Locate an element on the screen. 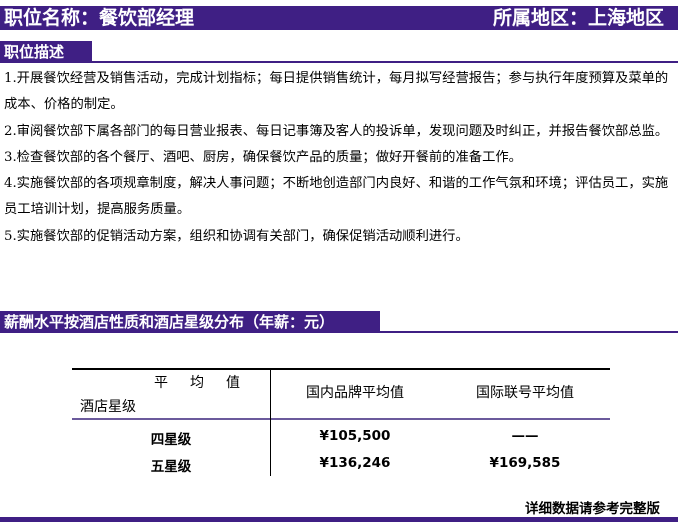  international-value-cell: ¥169,585 is located at coordinates (525, 463).